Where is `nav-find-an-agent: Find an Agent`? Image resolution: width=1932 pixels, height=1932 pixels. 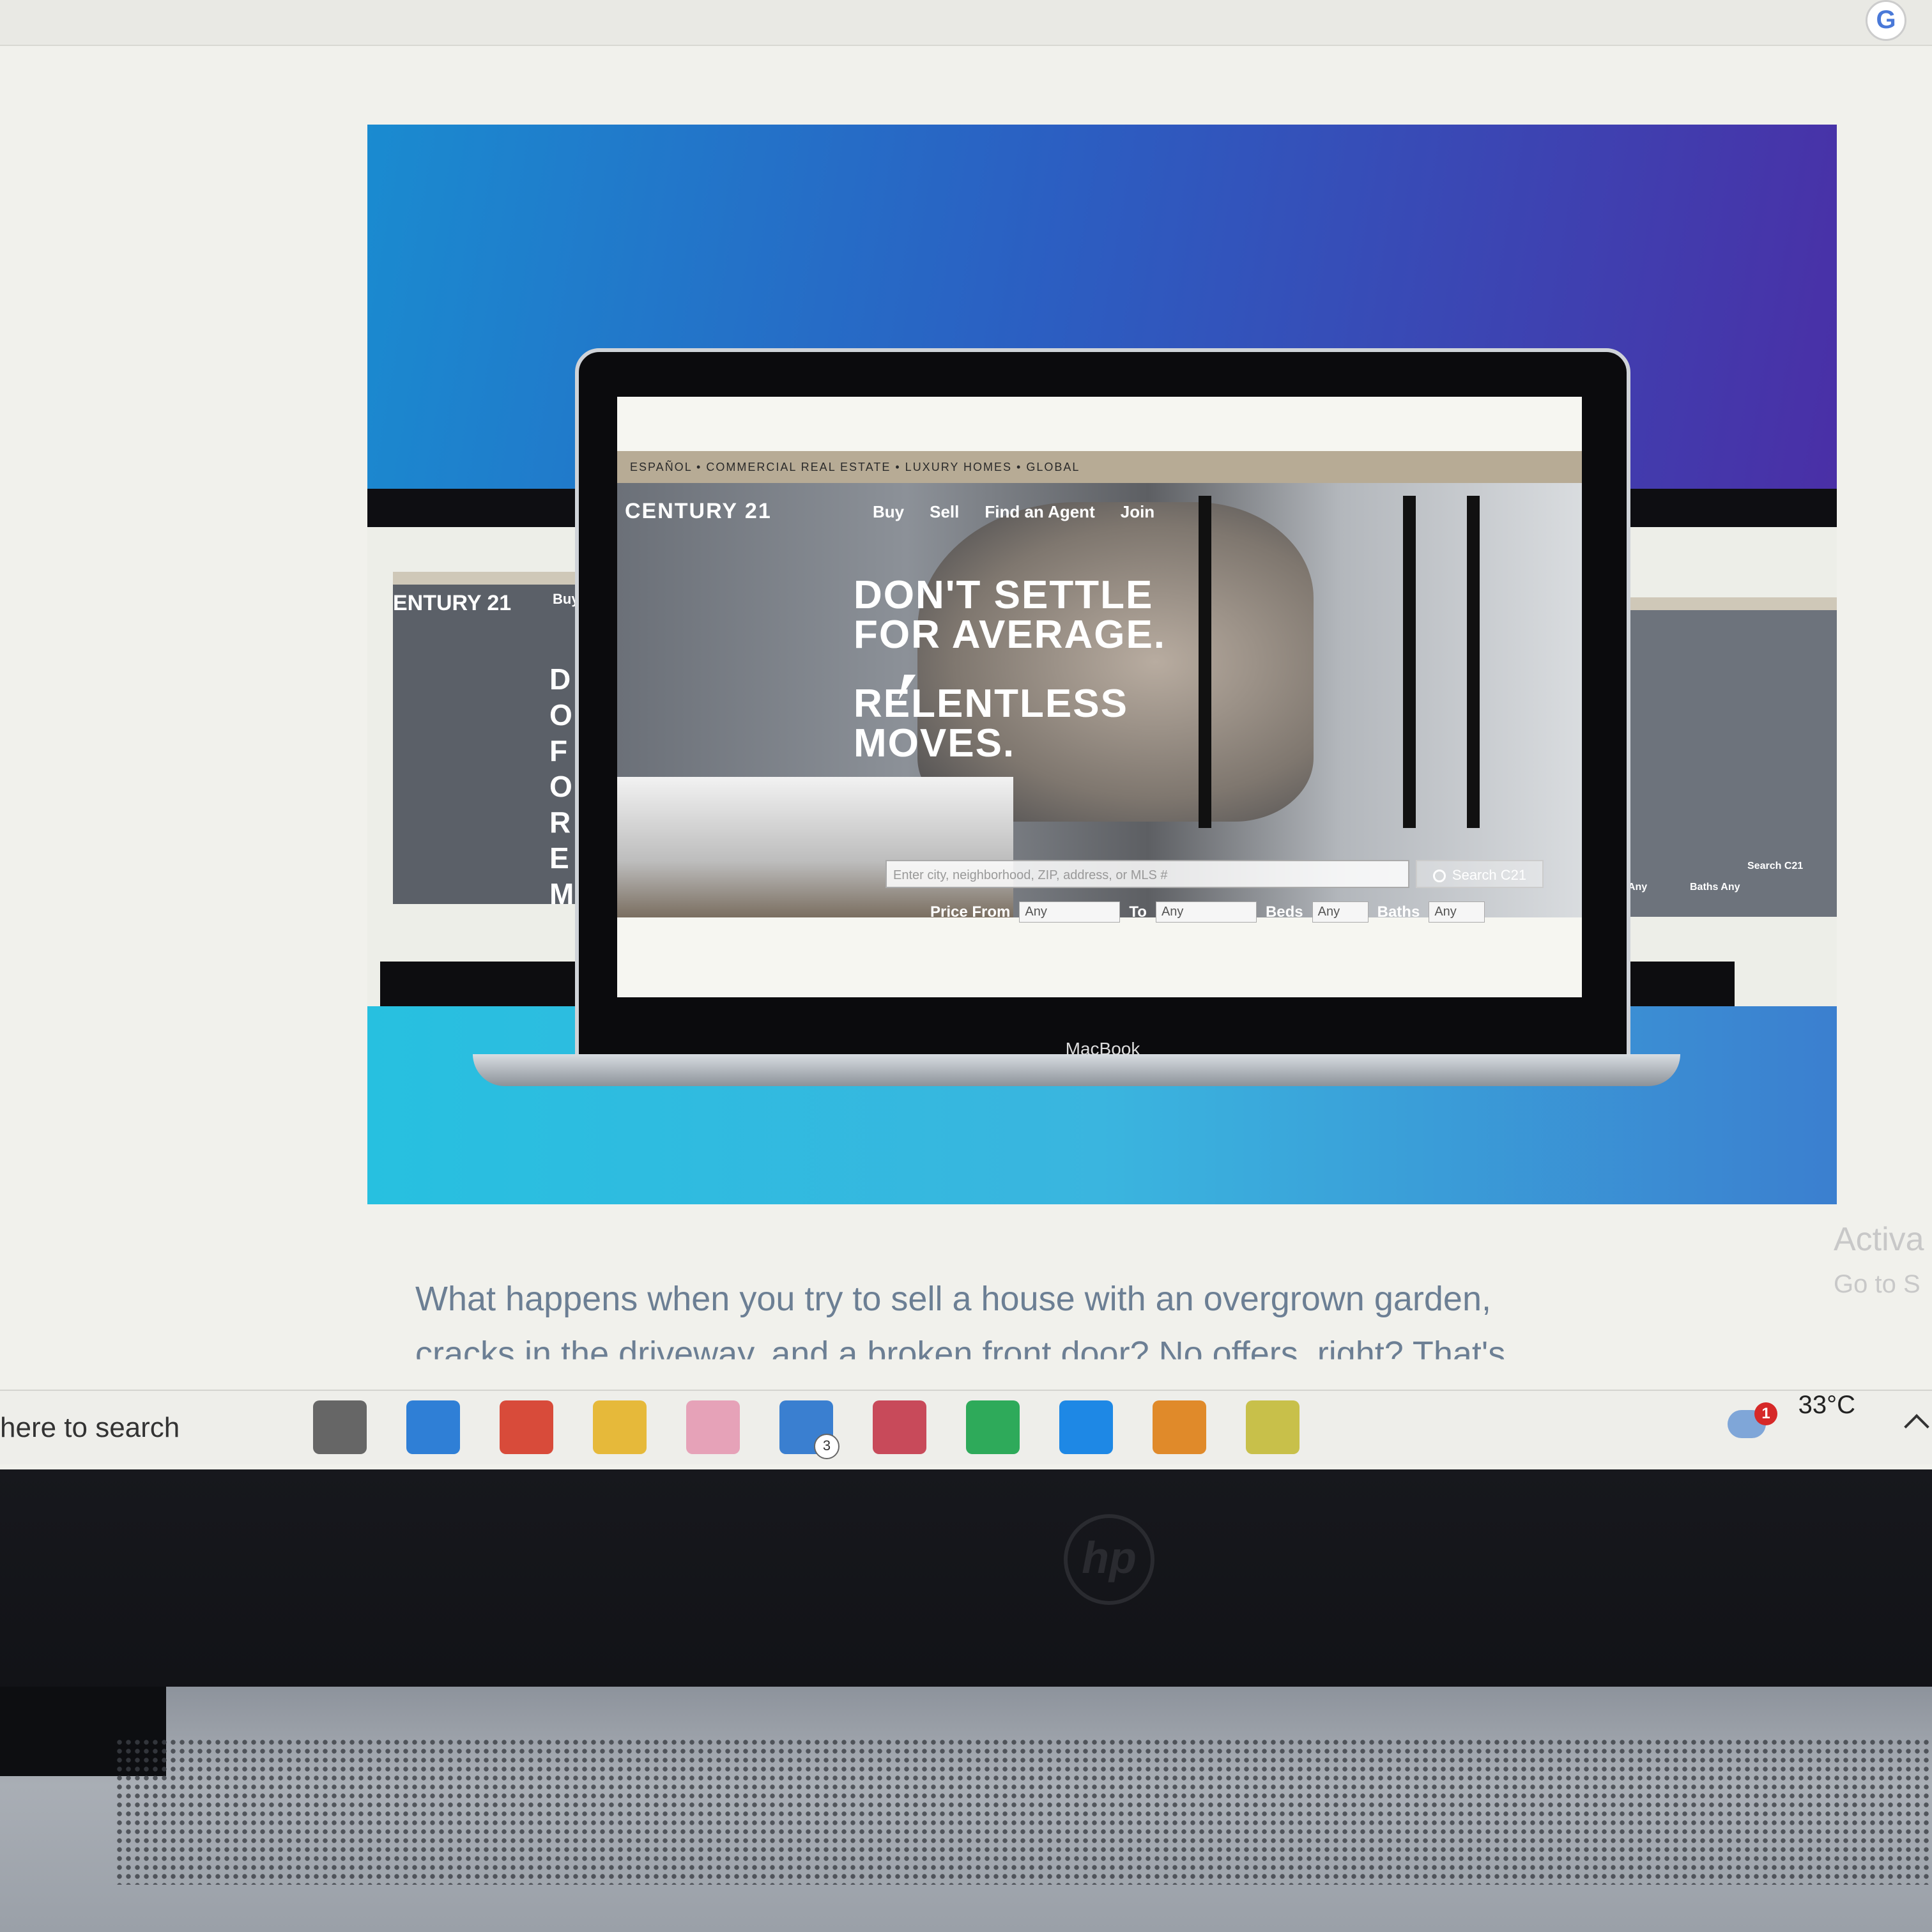
nav-find-an-agent: Find an Agent is located at coordinates (1039, 512).